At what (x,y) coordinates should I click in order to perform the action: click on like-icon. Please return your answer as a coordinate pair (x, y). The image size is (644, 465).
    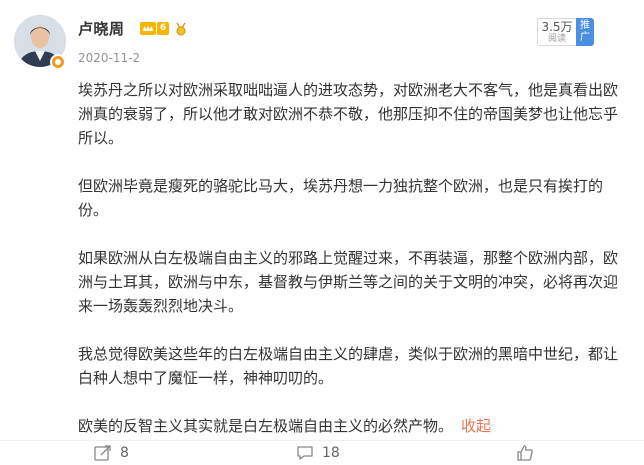
    Looking at the image, I should click on (525, 453).